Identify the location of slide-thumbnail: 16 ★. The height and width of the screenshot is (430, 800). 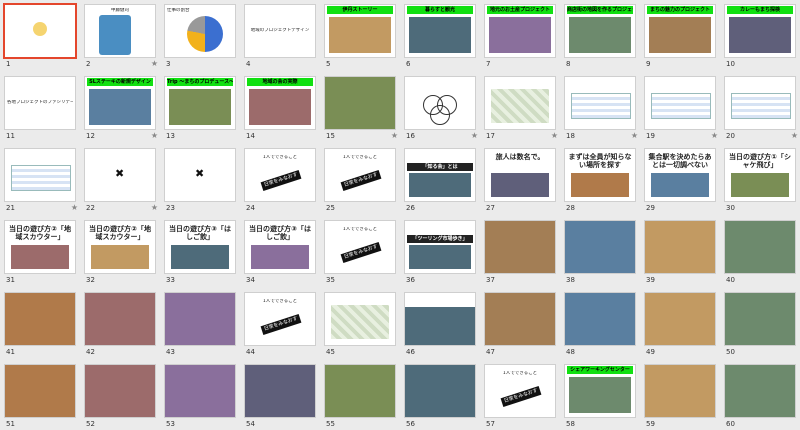
(441, 109).